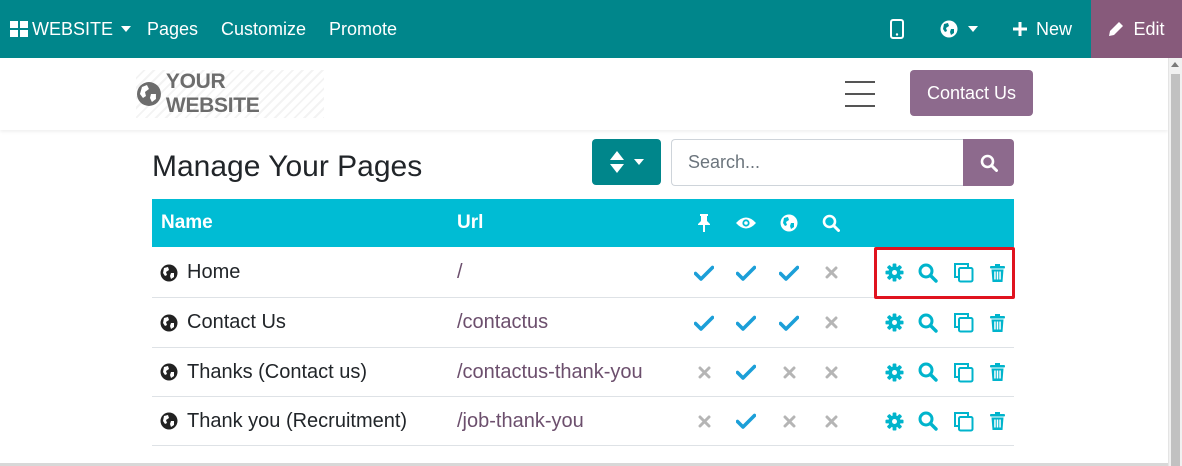  What do you see at coordinates (817, 162) in the screenshot?
I see `search-input` at bounding box center [817, 162].